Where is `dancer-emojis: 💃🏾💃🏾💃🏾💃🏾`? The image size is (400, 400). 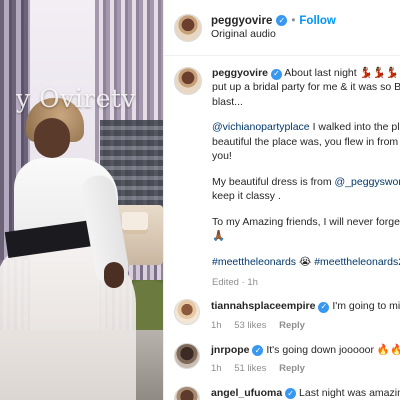 dancer-emojis: 💃🏾💃🏾💃🏾💃🏾 is located at coordinates (379, 73).